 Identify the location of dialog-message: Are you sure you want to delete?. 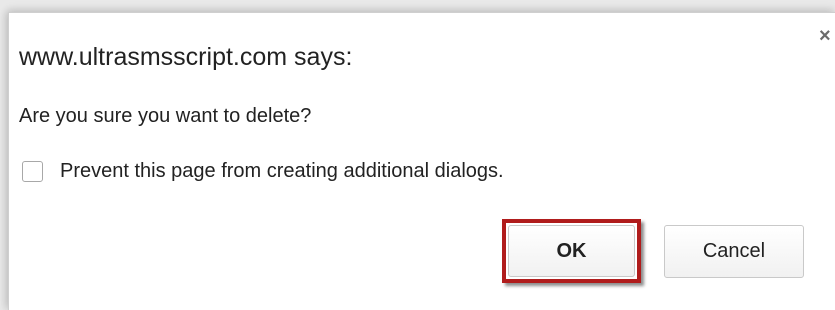
(165, 116).